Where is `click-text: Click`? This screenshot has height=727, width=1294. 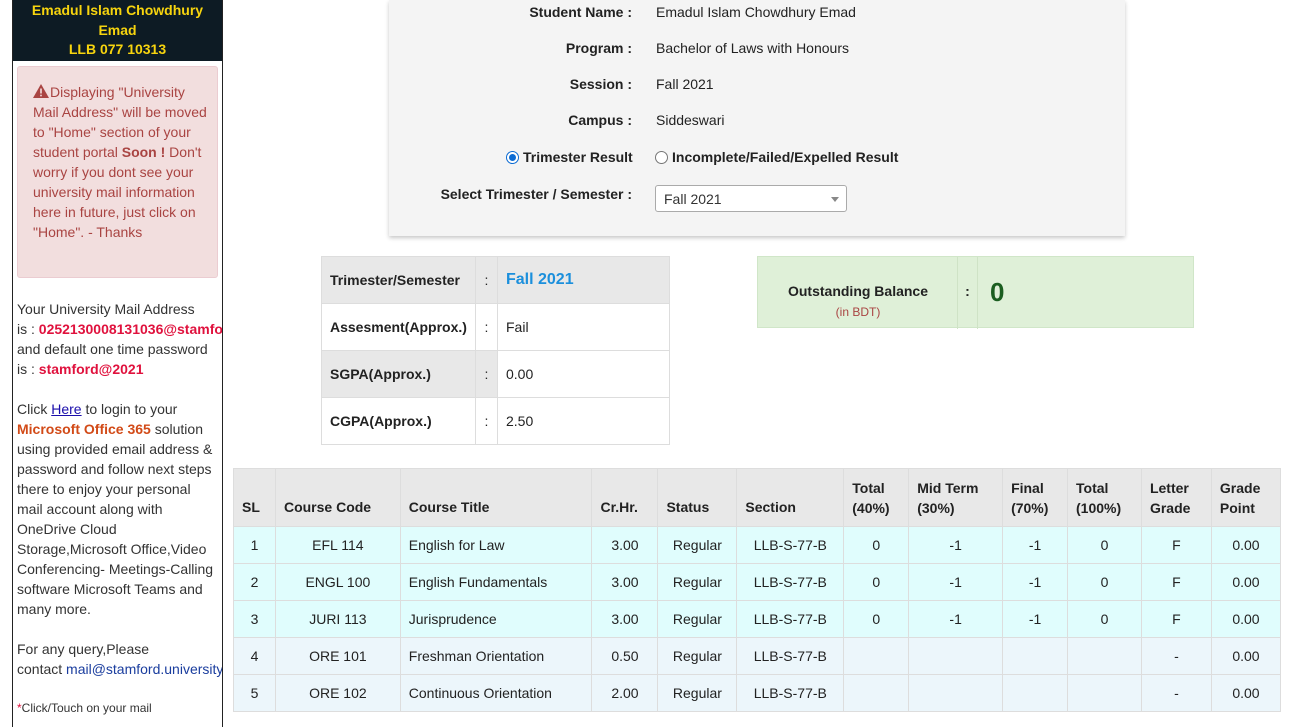
click-text: Click is located at coordinates (32, 409).